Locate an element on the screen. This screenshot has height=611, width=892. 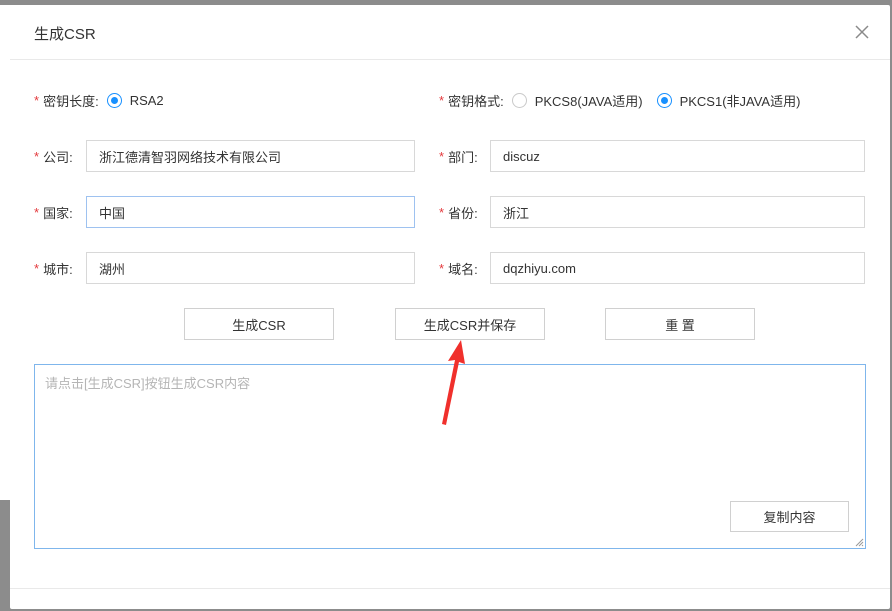
country-row: * 国家: * 省份: is located at coordinates (450, 212).